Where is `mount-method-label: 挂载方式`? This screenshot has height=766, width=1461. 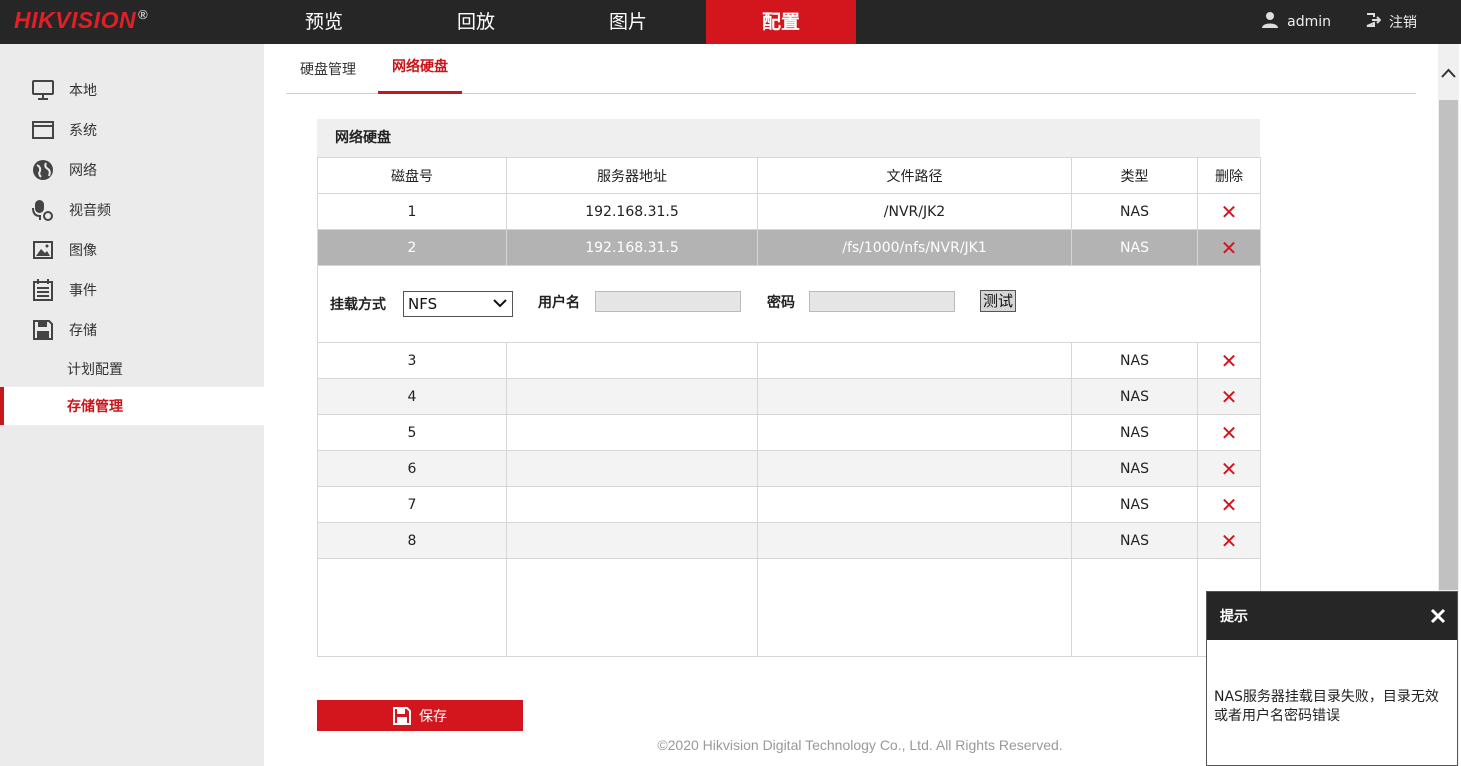 mount-method-label: 挂载方式 is located at coordinates (358, 305).